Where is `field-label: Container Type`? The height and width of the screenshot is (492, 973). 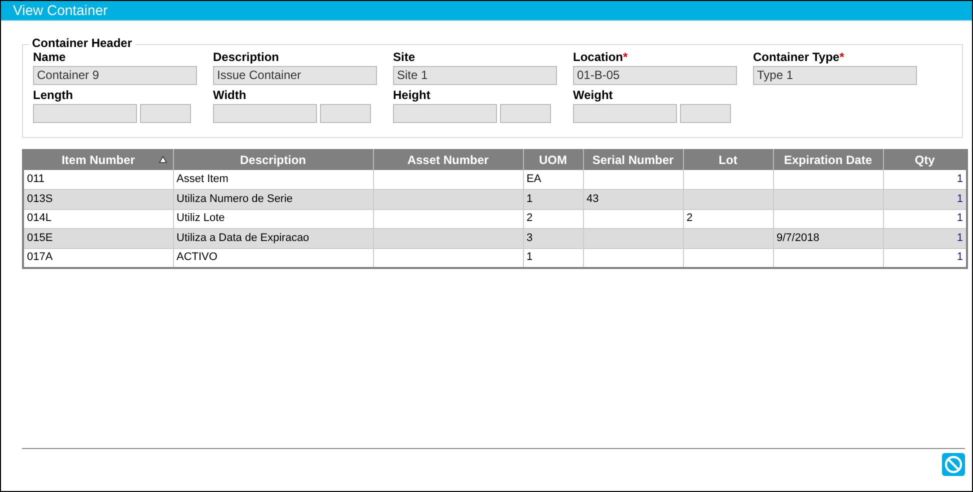
field-label: Container Type is located at coordinates (796, 57).